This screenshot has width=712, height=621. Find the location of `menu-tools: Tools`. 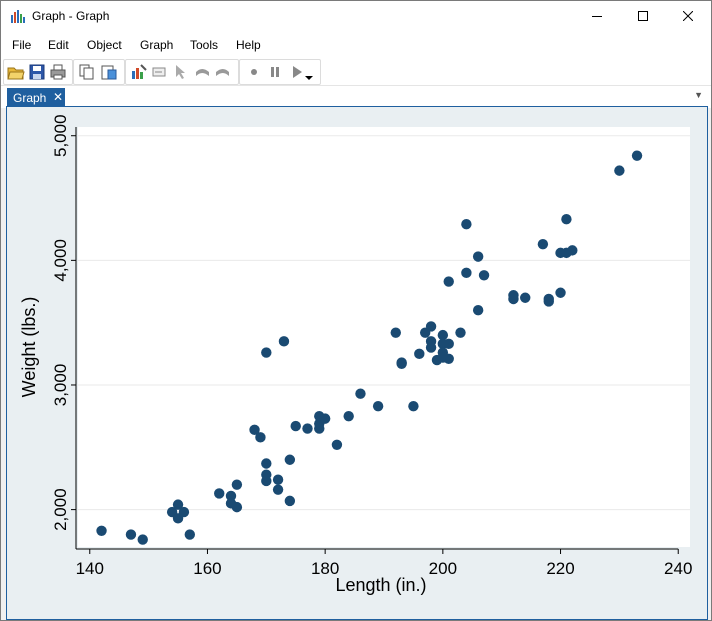

menu-tools: Tools is located at coordinates (204, 45).